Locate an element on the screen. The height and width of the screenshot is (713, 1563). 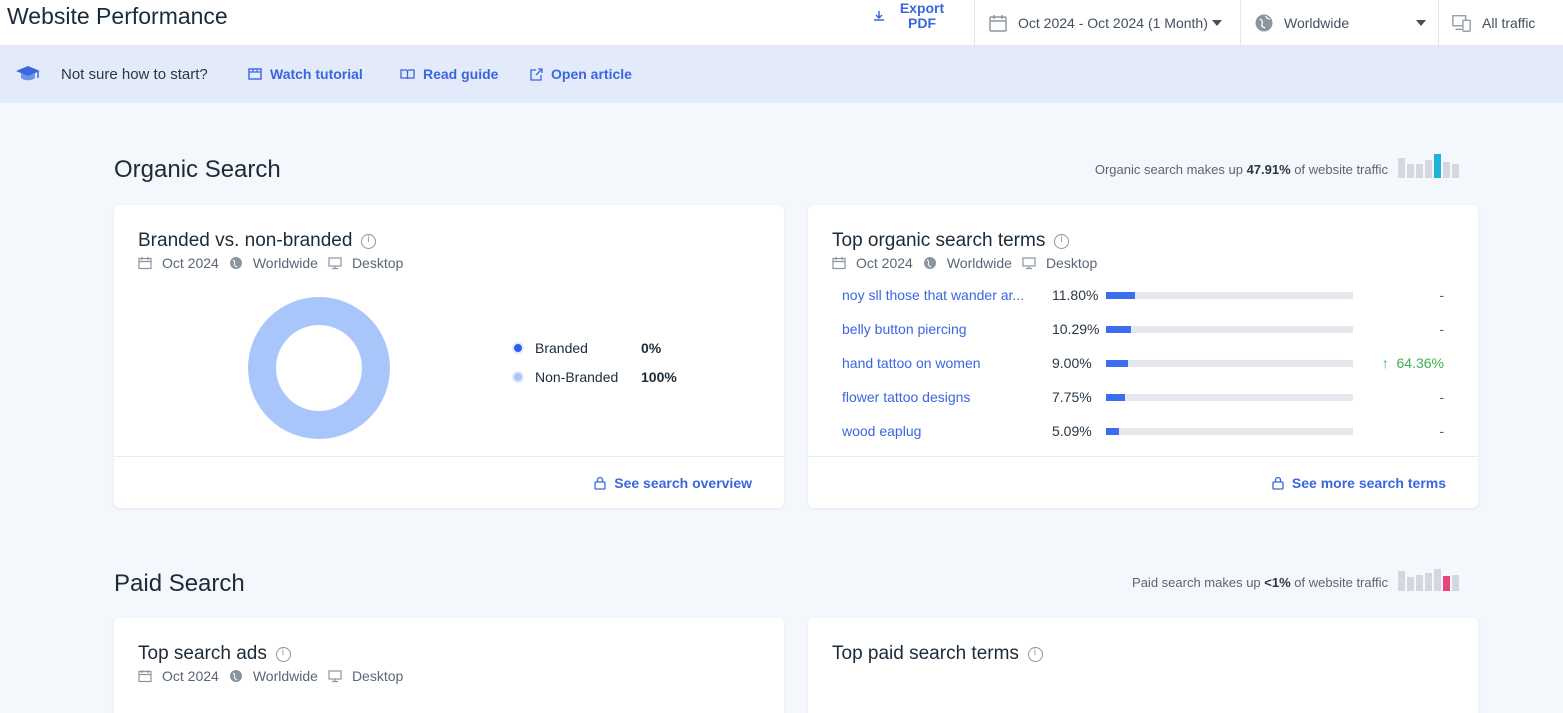
search-term-change: ↑ 64.36% is located at coordinates (1412, 363).